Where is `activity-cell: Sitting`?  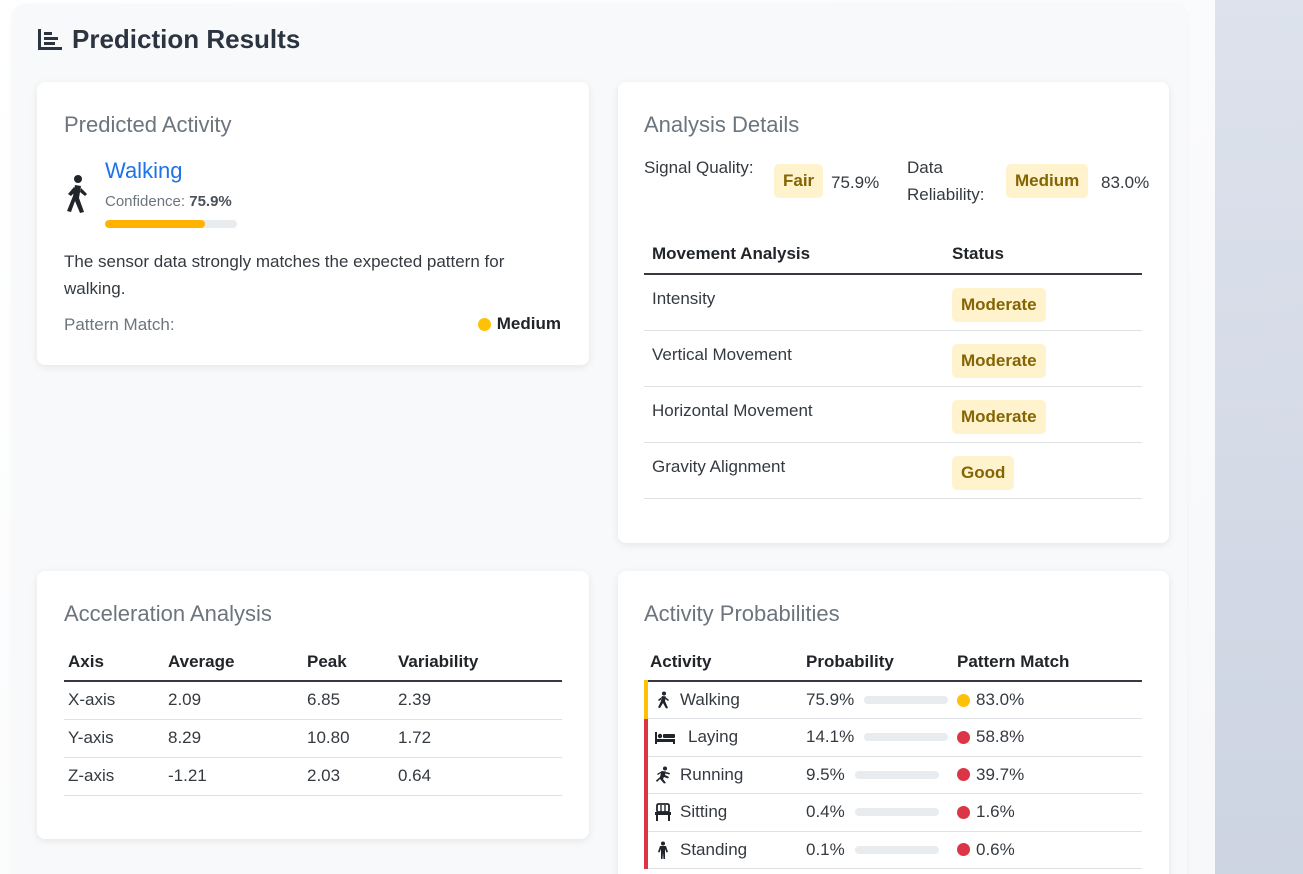 activity-cell: Sitting is located at coordinates (723, 812).